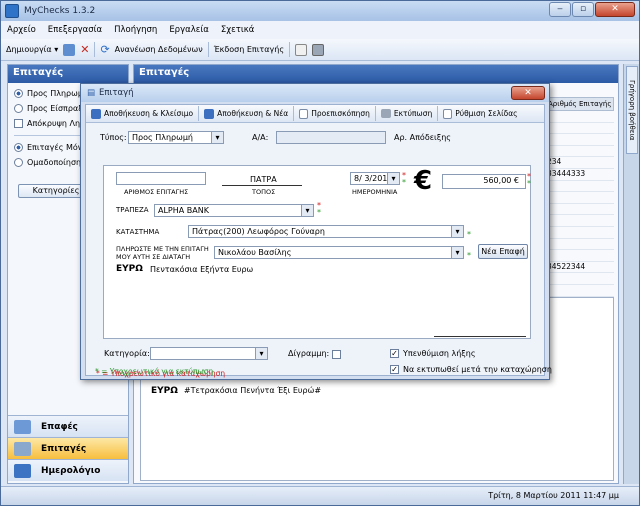  I want to click on reminder-checkbox: ✓, so click(394, 353).